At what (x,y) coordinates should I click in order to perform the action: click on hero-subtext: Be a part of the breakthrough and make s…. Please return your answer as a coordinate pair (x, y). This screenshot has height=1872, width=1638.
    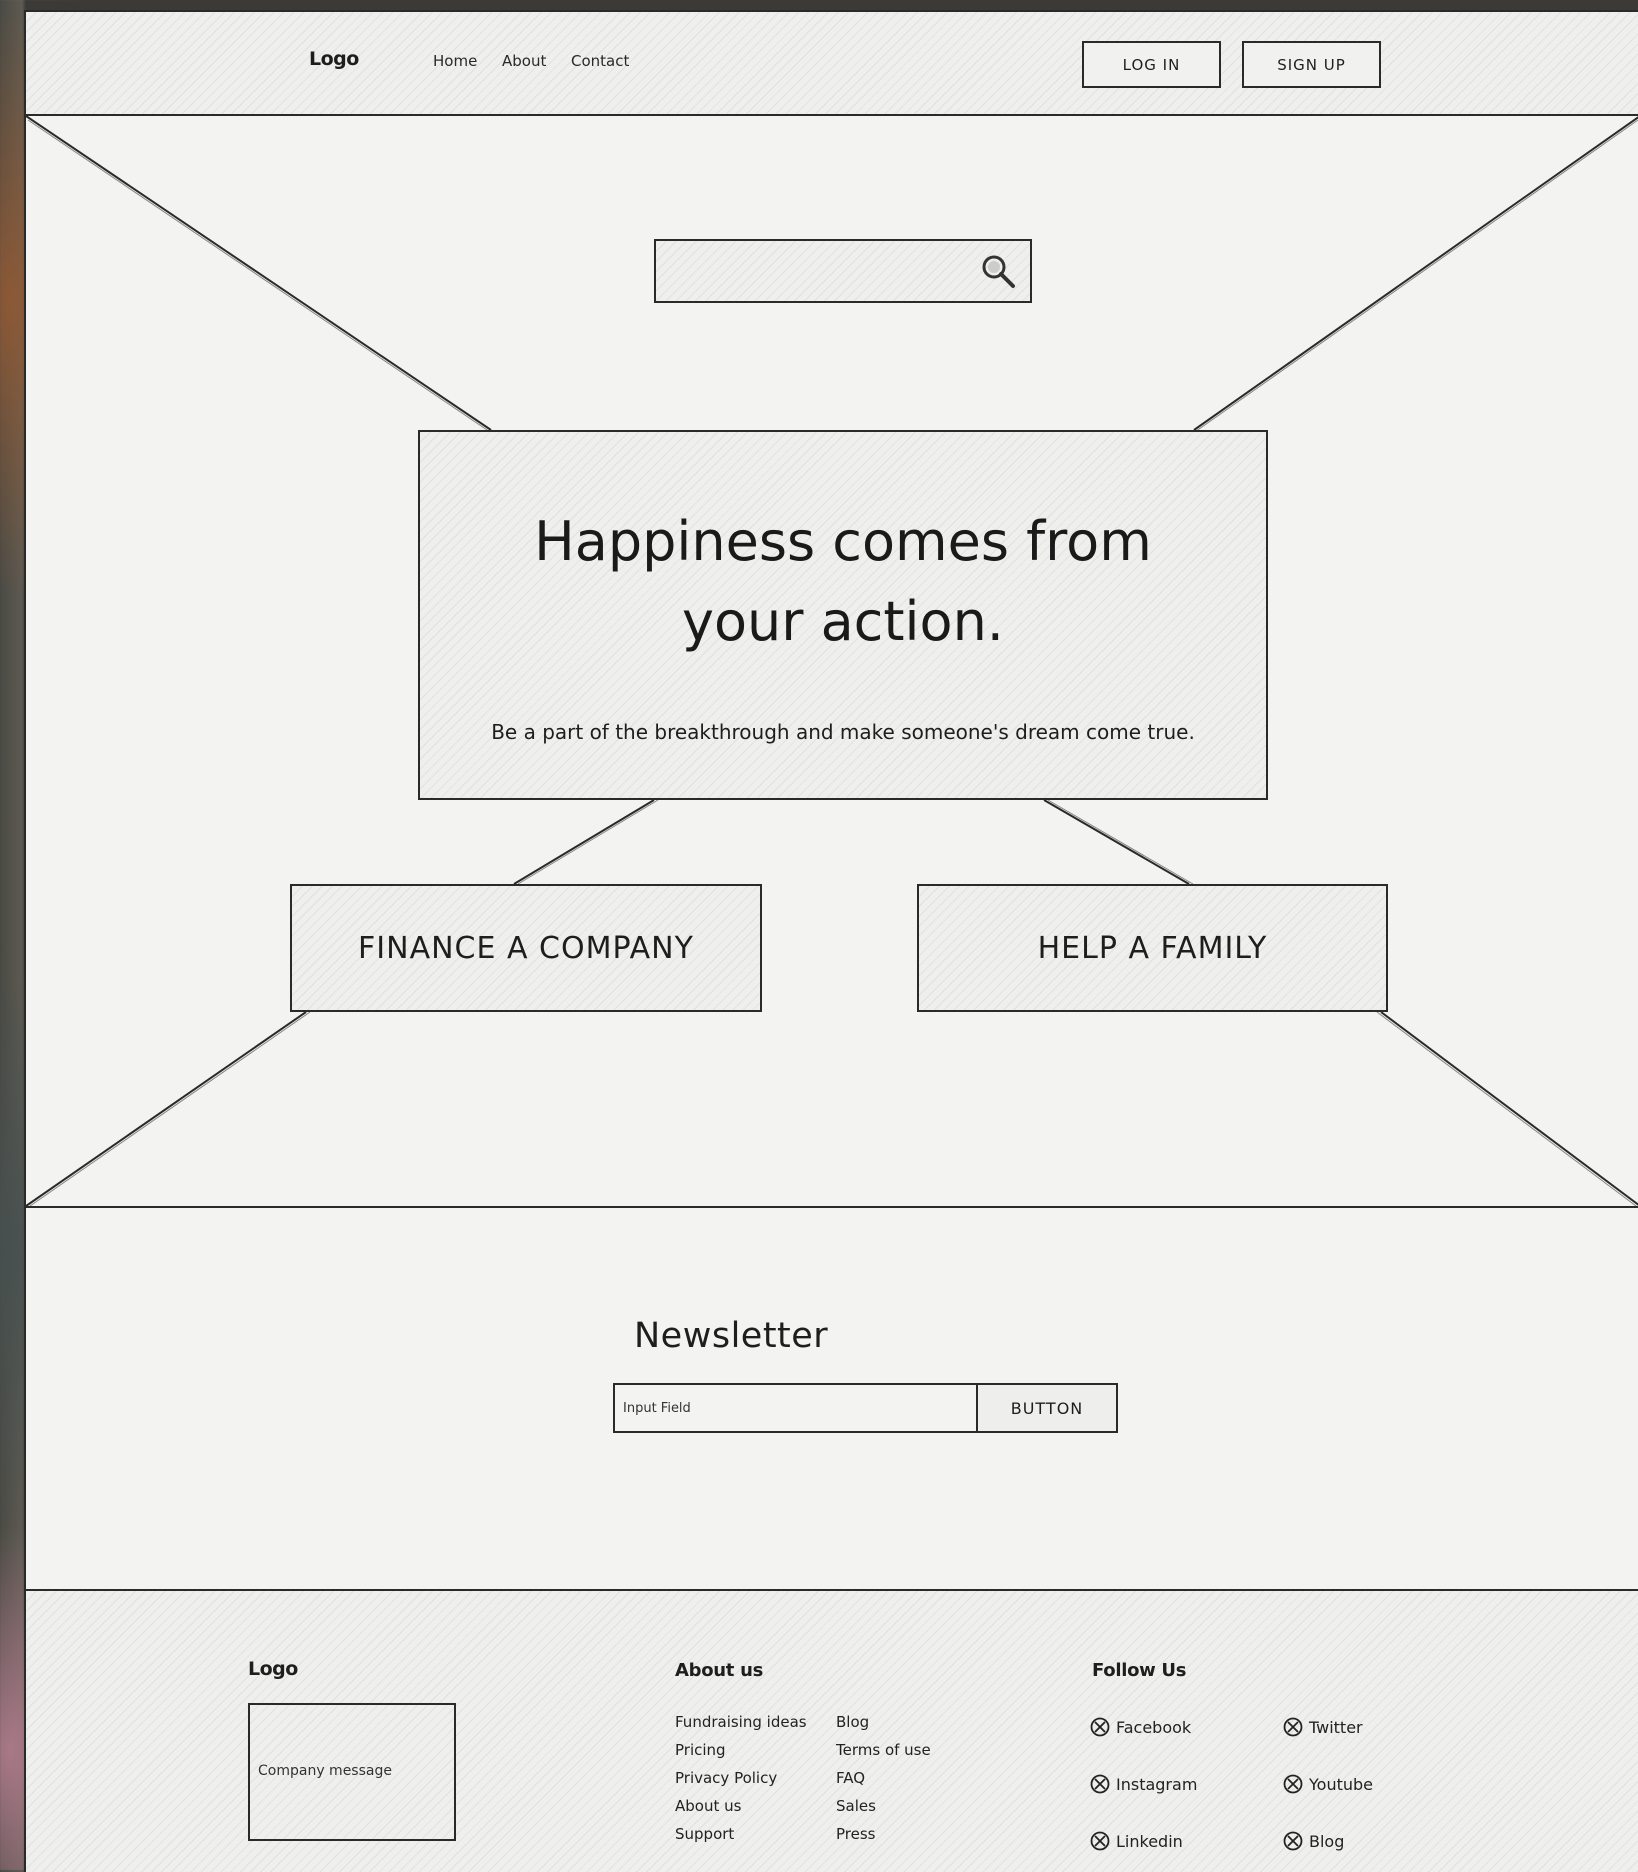
    Looking at the image, I should click on (843, 732).